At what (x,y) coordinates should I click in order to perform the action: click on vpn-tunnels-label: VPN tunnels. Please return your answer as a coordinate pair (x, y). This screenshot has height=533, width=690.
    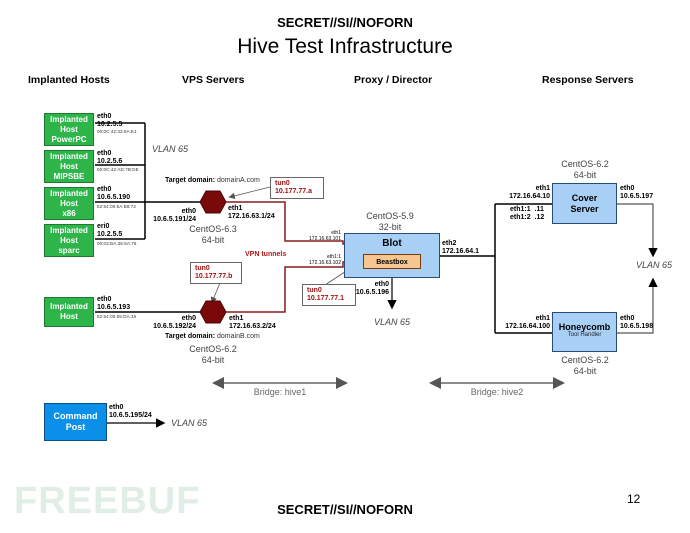
    Looking at the image, I should click on (266, 254).